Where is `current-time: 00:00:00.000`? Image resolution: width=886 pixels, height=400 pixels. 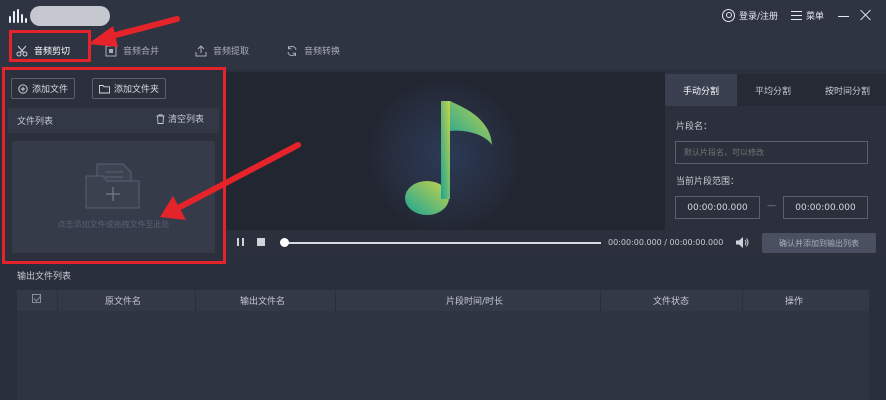 current-time: 00:00:00.000 is located at coordinates (635, 242).